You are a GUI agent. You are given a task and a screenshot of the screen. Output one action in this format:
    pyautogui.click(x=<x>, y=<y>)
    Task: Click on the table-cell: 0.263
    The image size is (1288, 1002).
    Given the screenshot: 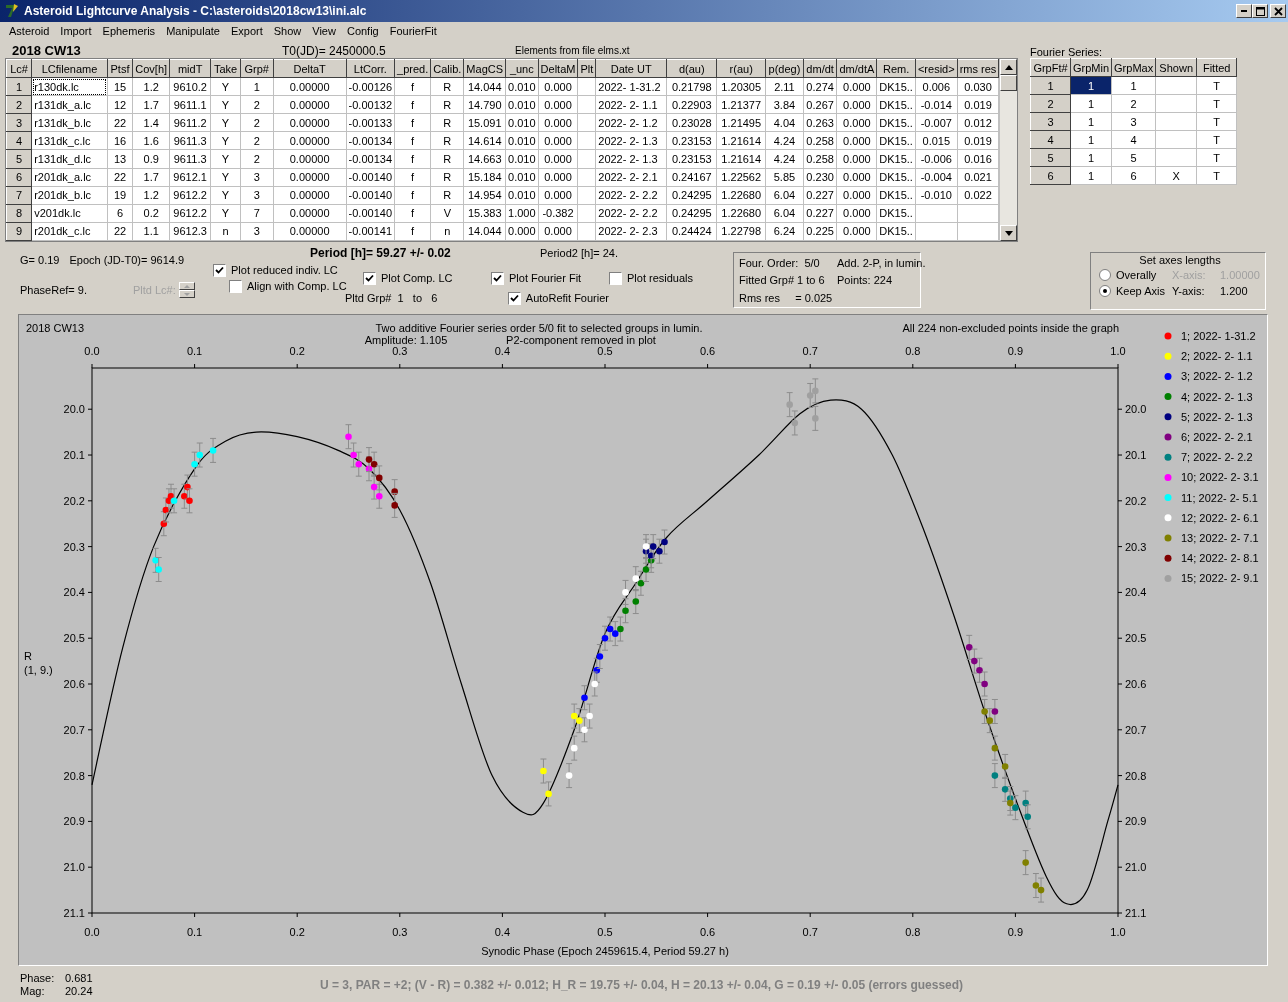 What is the action you would take?
    pyautogui.click(x=820, y=122)
    